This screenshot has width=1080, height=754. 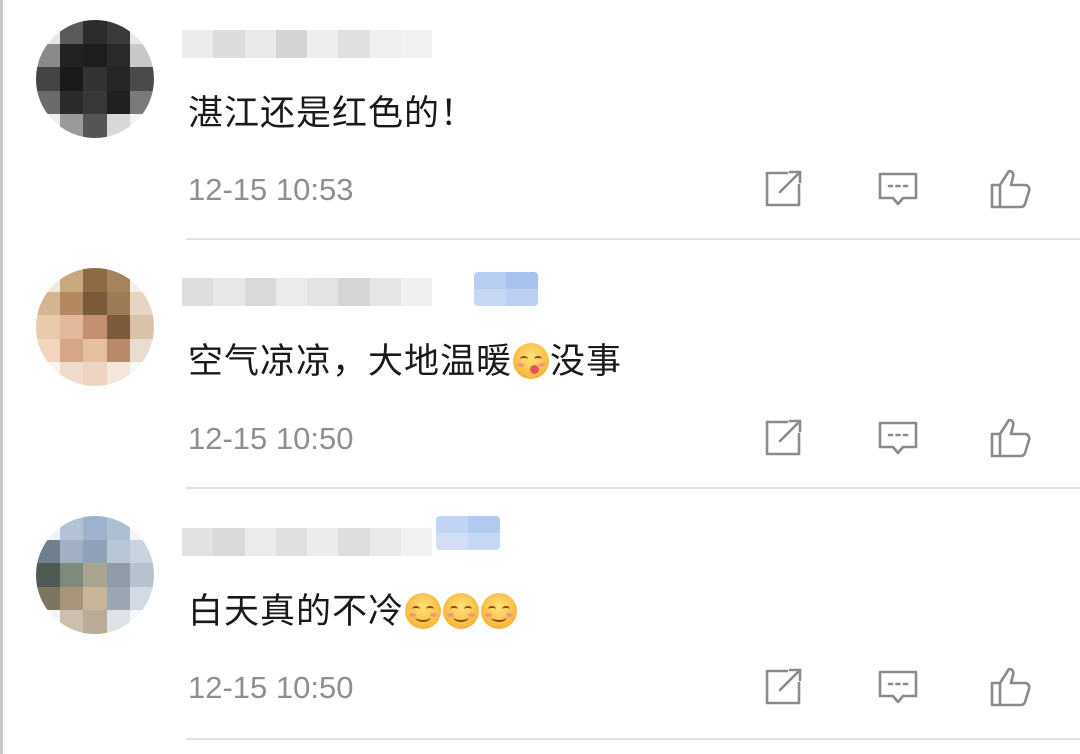 I want to click on comment-text: 湛江还是红色的！, so click(x=332, y=114).